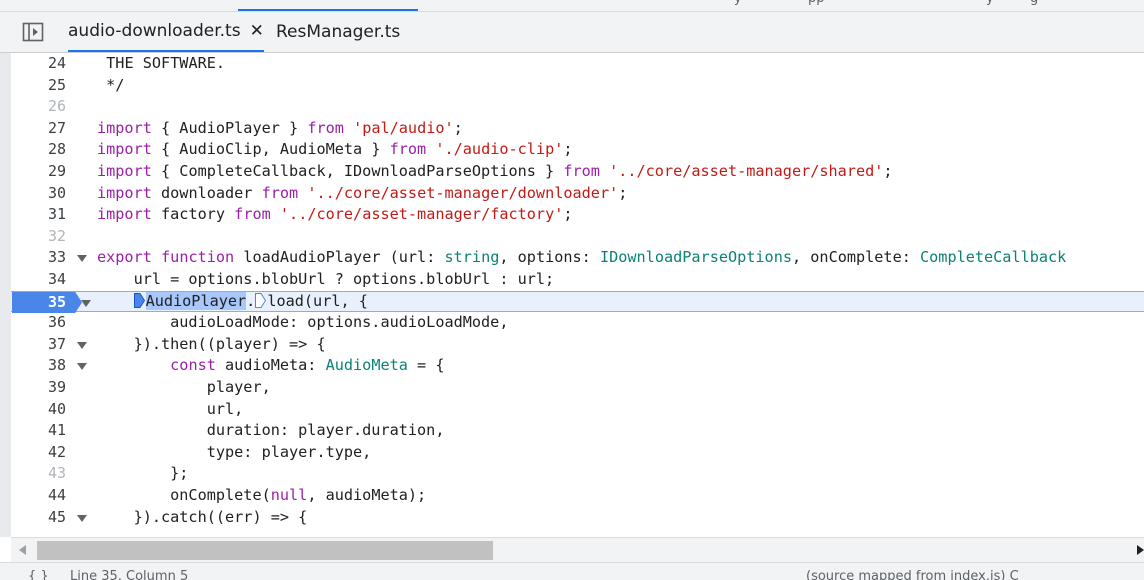 The image size is (1144, 580). What do you see at coordinates (265, 550) in the screenshot?
I see `scrollbar-thumb` at bounding box center [265, 550].